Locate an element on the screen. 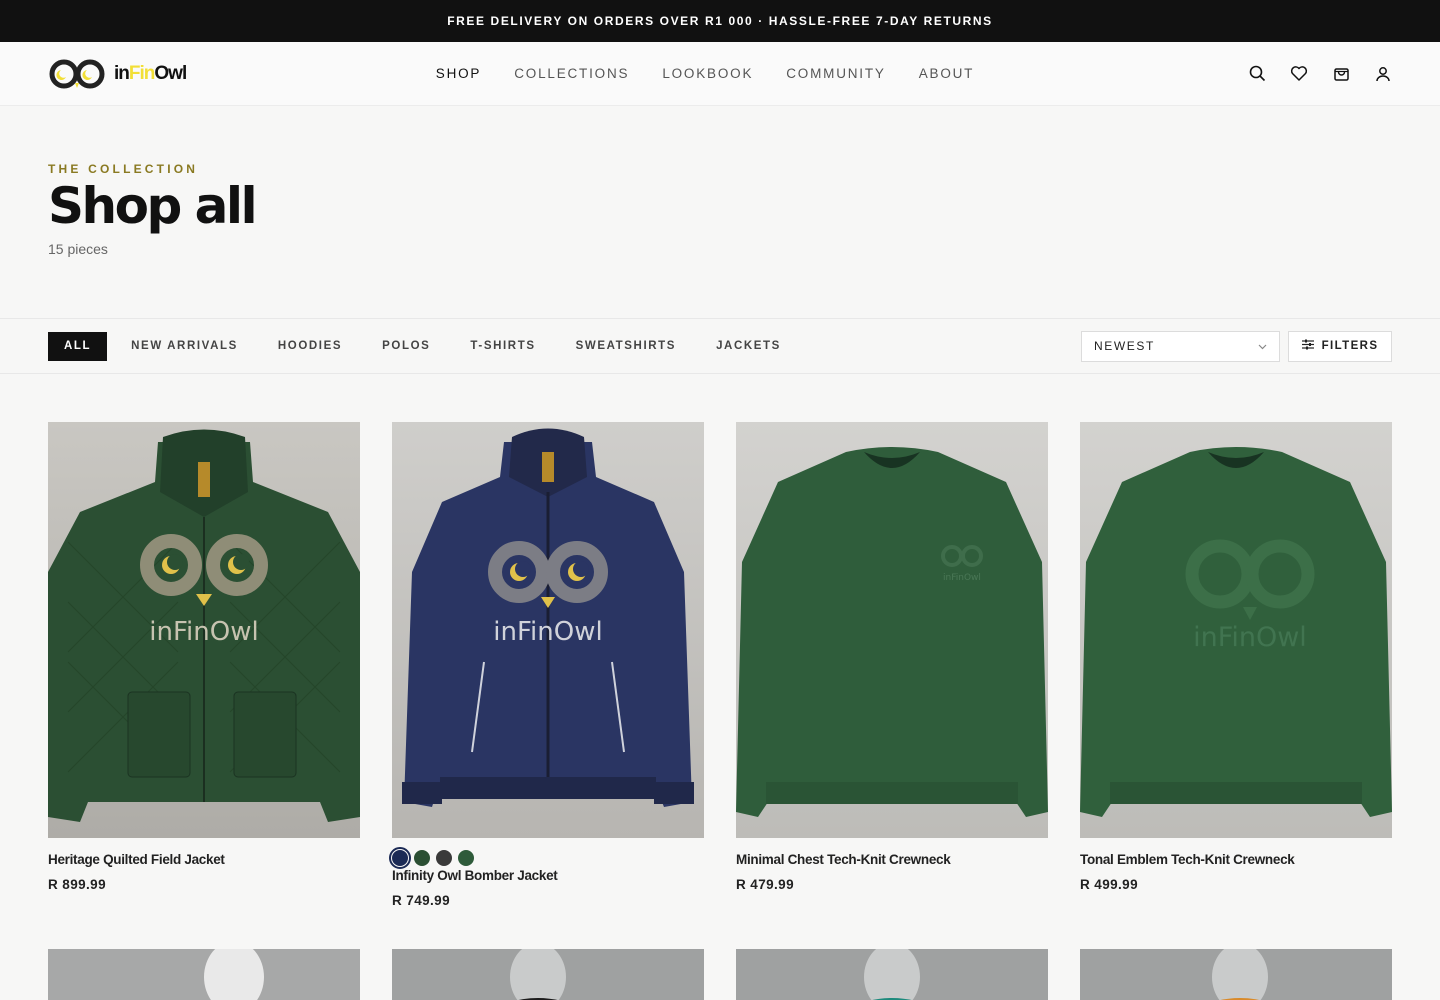 This screenshot has width=1440, height=1000. list-controls: NEWEST FILTERS is located at coordinates (1236, 346).